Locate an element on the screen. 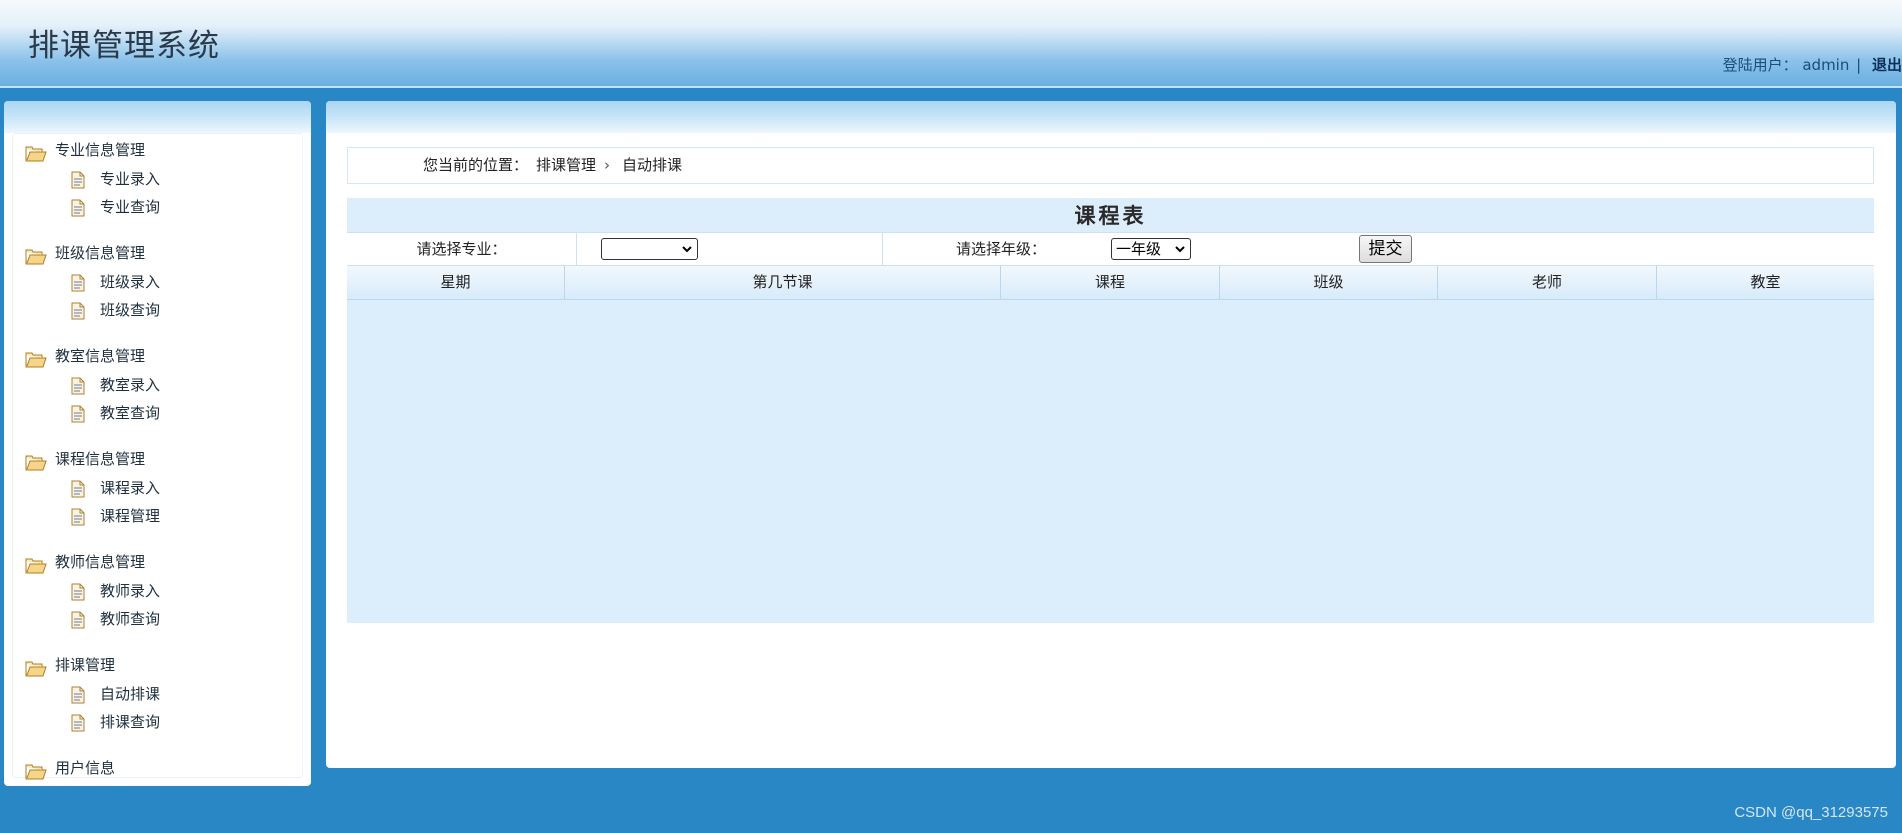 This screenshot has height=833, width=1902. sidebar-item: 教师录入 is located at coordinates (157, 591).